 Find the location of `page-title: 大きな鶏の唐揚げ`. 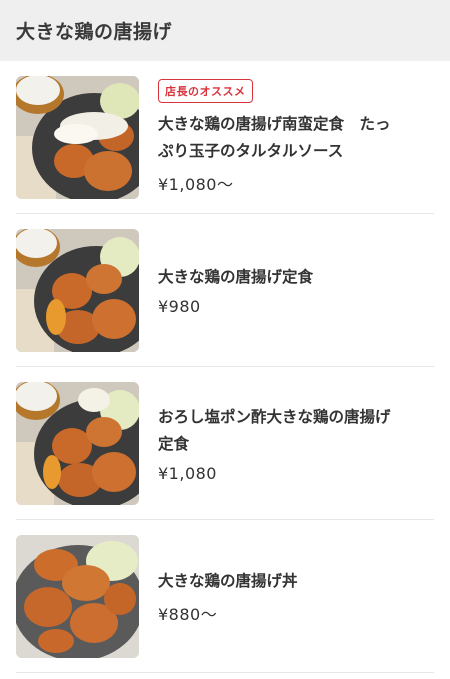

page-title: 大きな鶏の唐揚げ is located at coordinates (94, 32).